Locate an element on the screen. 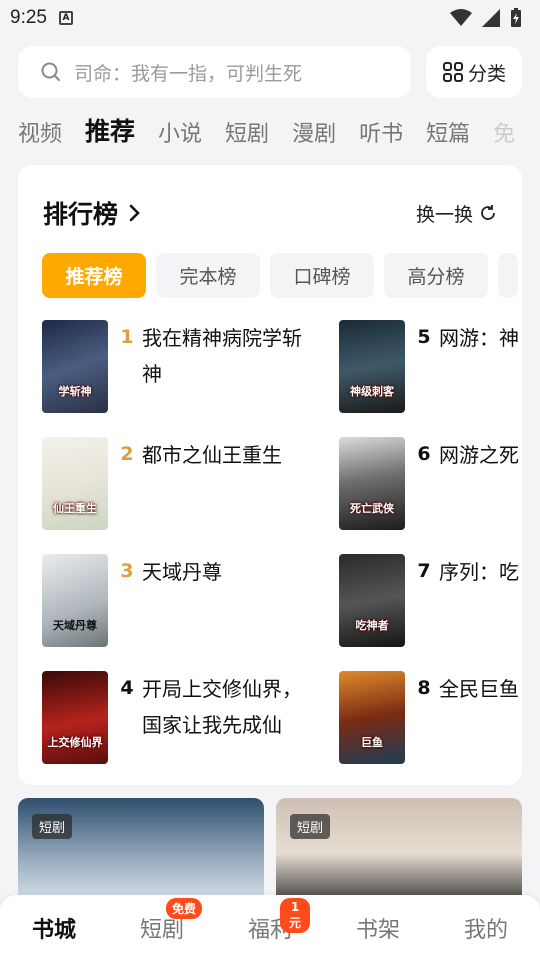  nav-label: 书架 is located at coordinates (377, 930).